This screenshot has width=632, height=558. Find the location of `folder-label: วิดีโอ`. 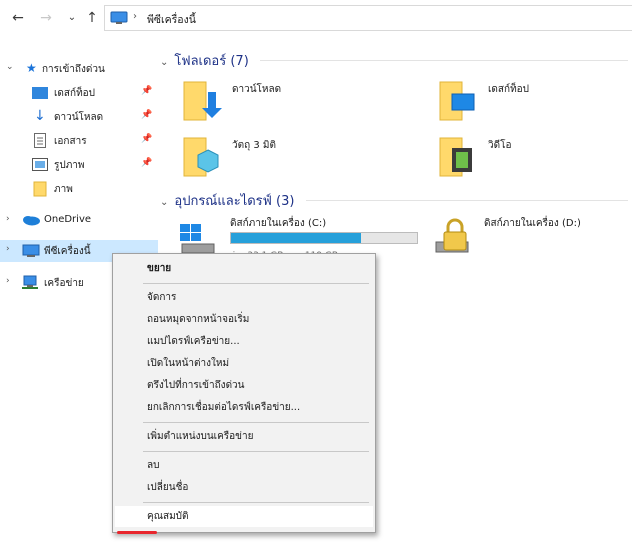

folder-label: วิดีโอ is located at coordinates (500, 145).